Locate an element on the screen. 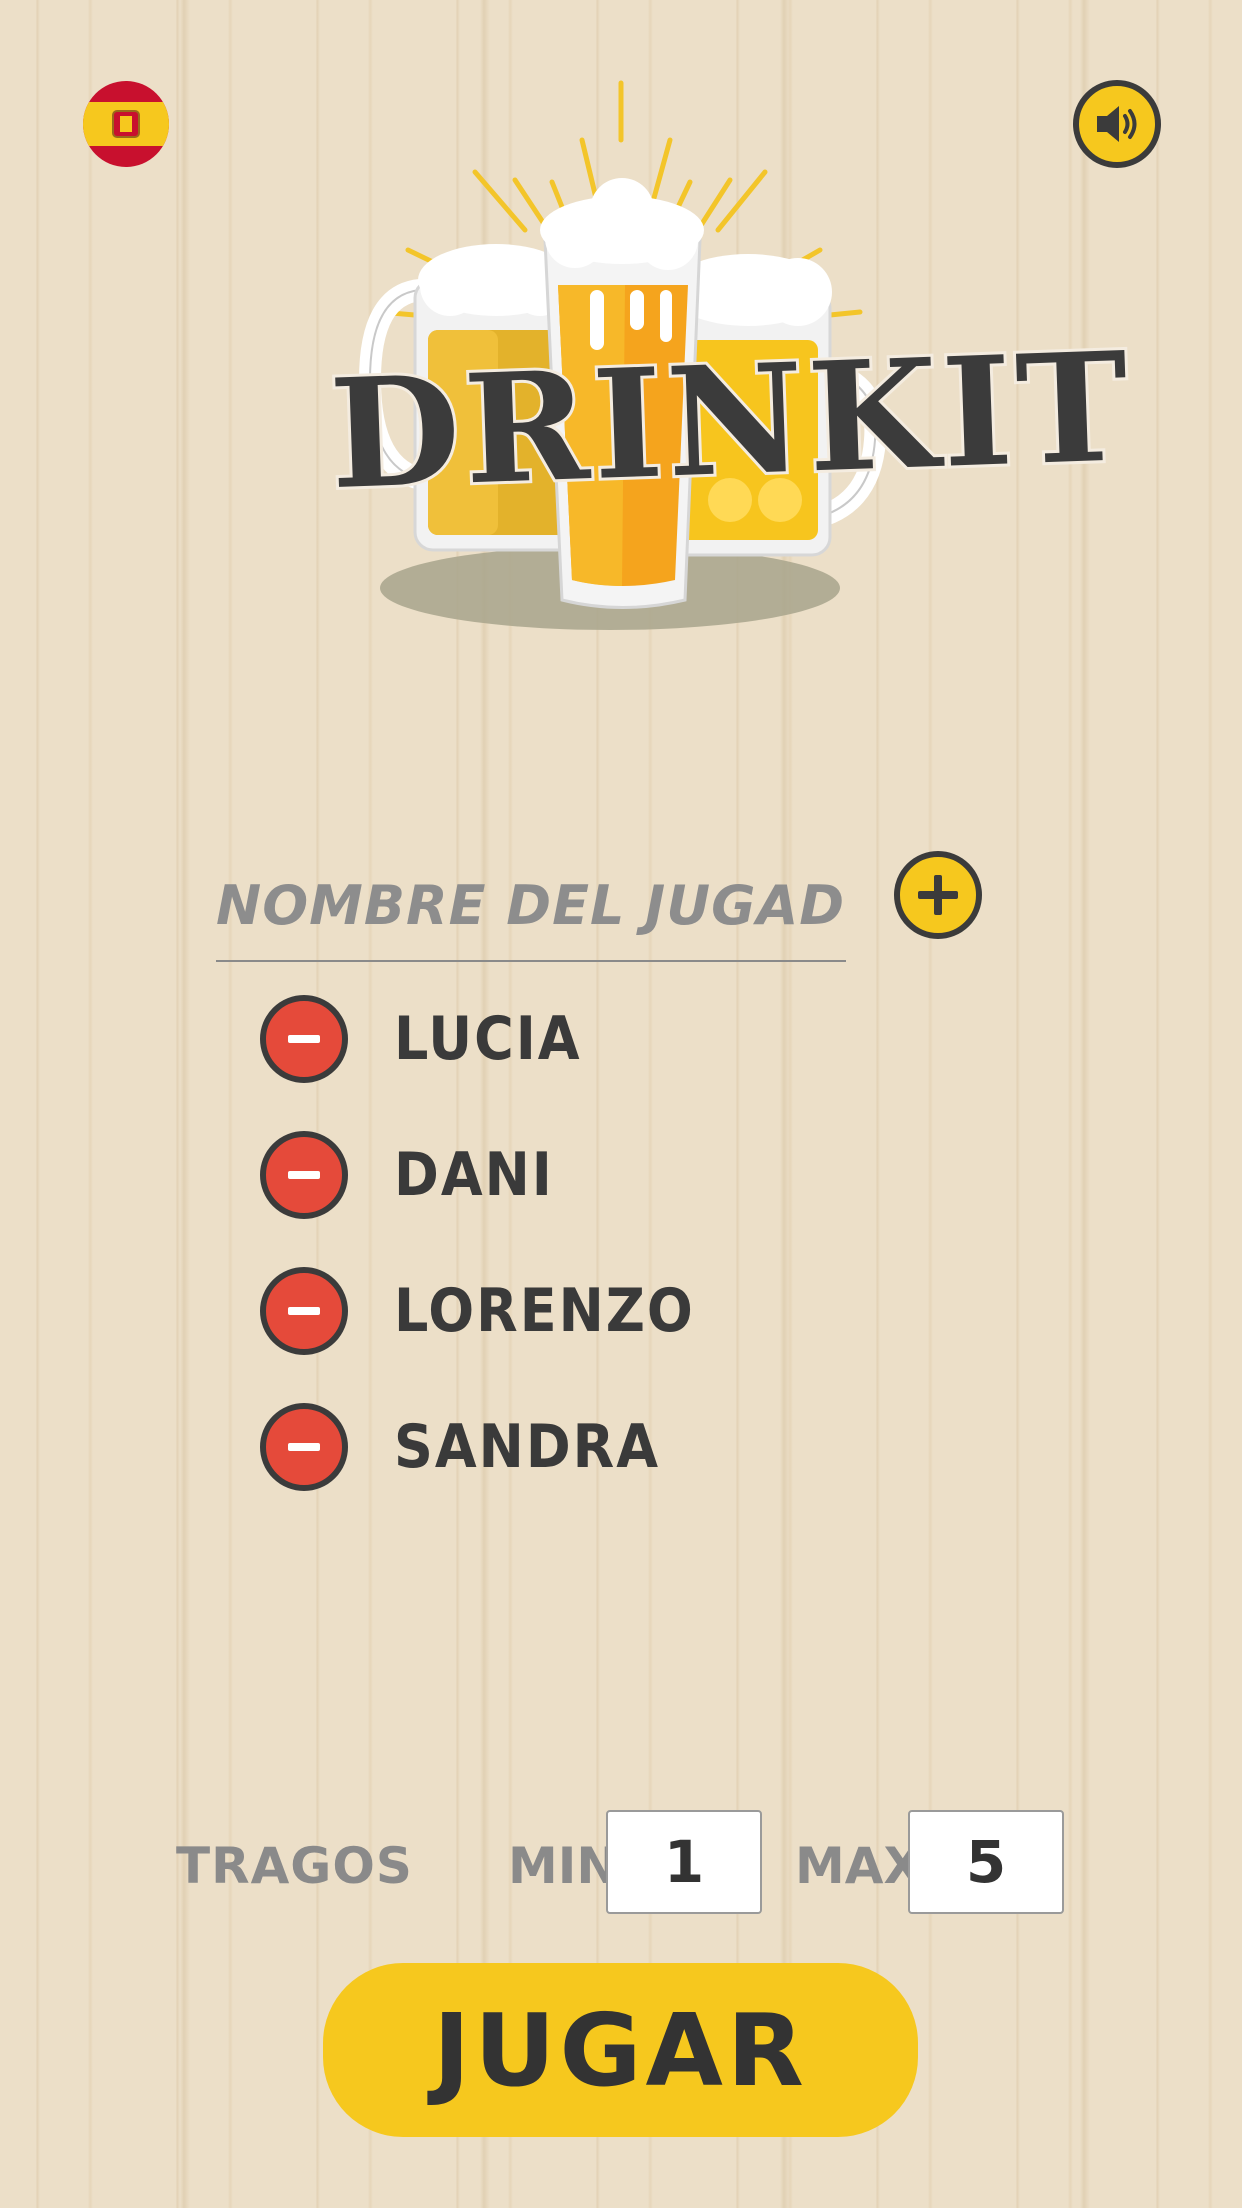 The height and width of the screenshot is (2208, 1242). player-entry-row is located at coordinates (531, 906).